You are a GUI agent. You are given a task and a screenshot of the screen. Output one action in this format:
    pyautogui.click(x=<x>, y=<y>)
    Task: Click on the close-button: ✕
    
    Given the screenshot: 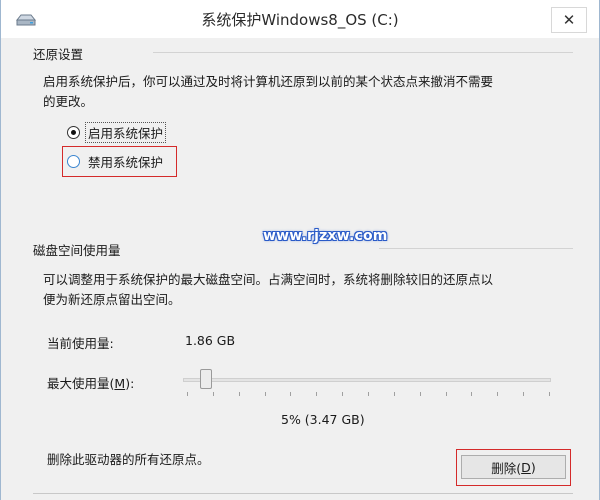 What is the action you would take?
    pyautogui.click(x=569, y=20)
    